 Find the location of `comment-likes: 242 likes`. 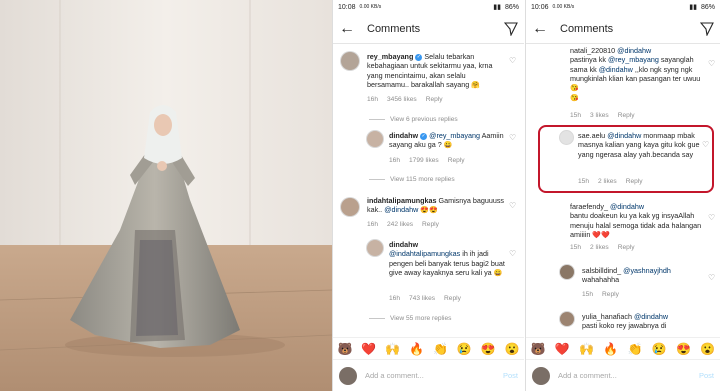

comment-likes: 242 likes is located at coordinates (400, 224).